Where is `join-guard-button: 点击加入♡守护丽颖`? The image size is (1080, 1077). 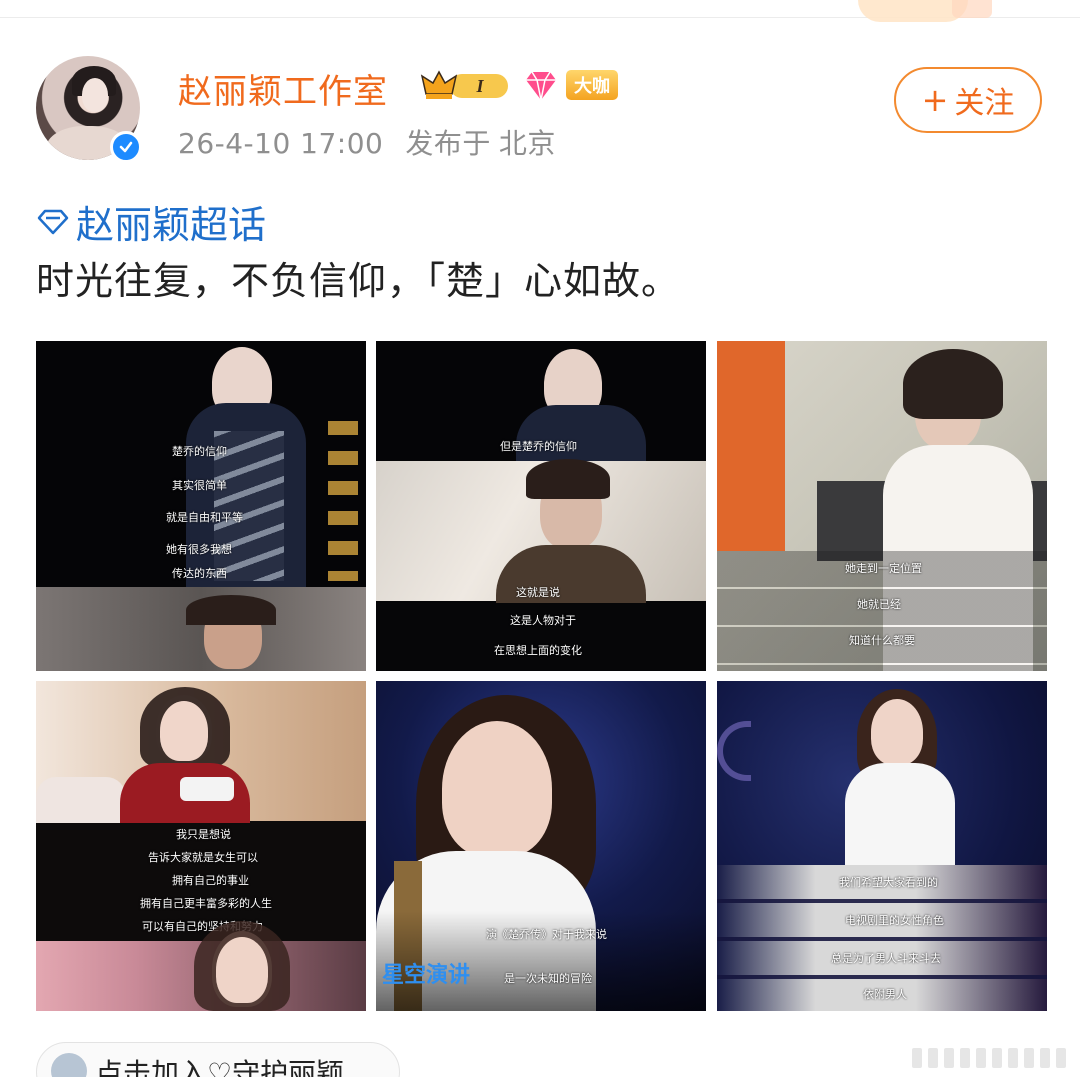
join-guard-button: 点击加入♡守护丽颖 is located at coordinates (218, 1059).